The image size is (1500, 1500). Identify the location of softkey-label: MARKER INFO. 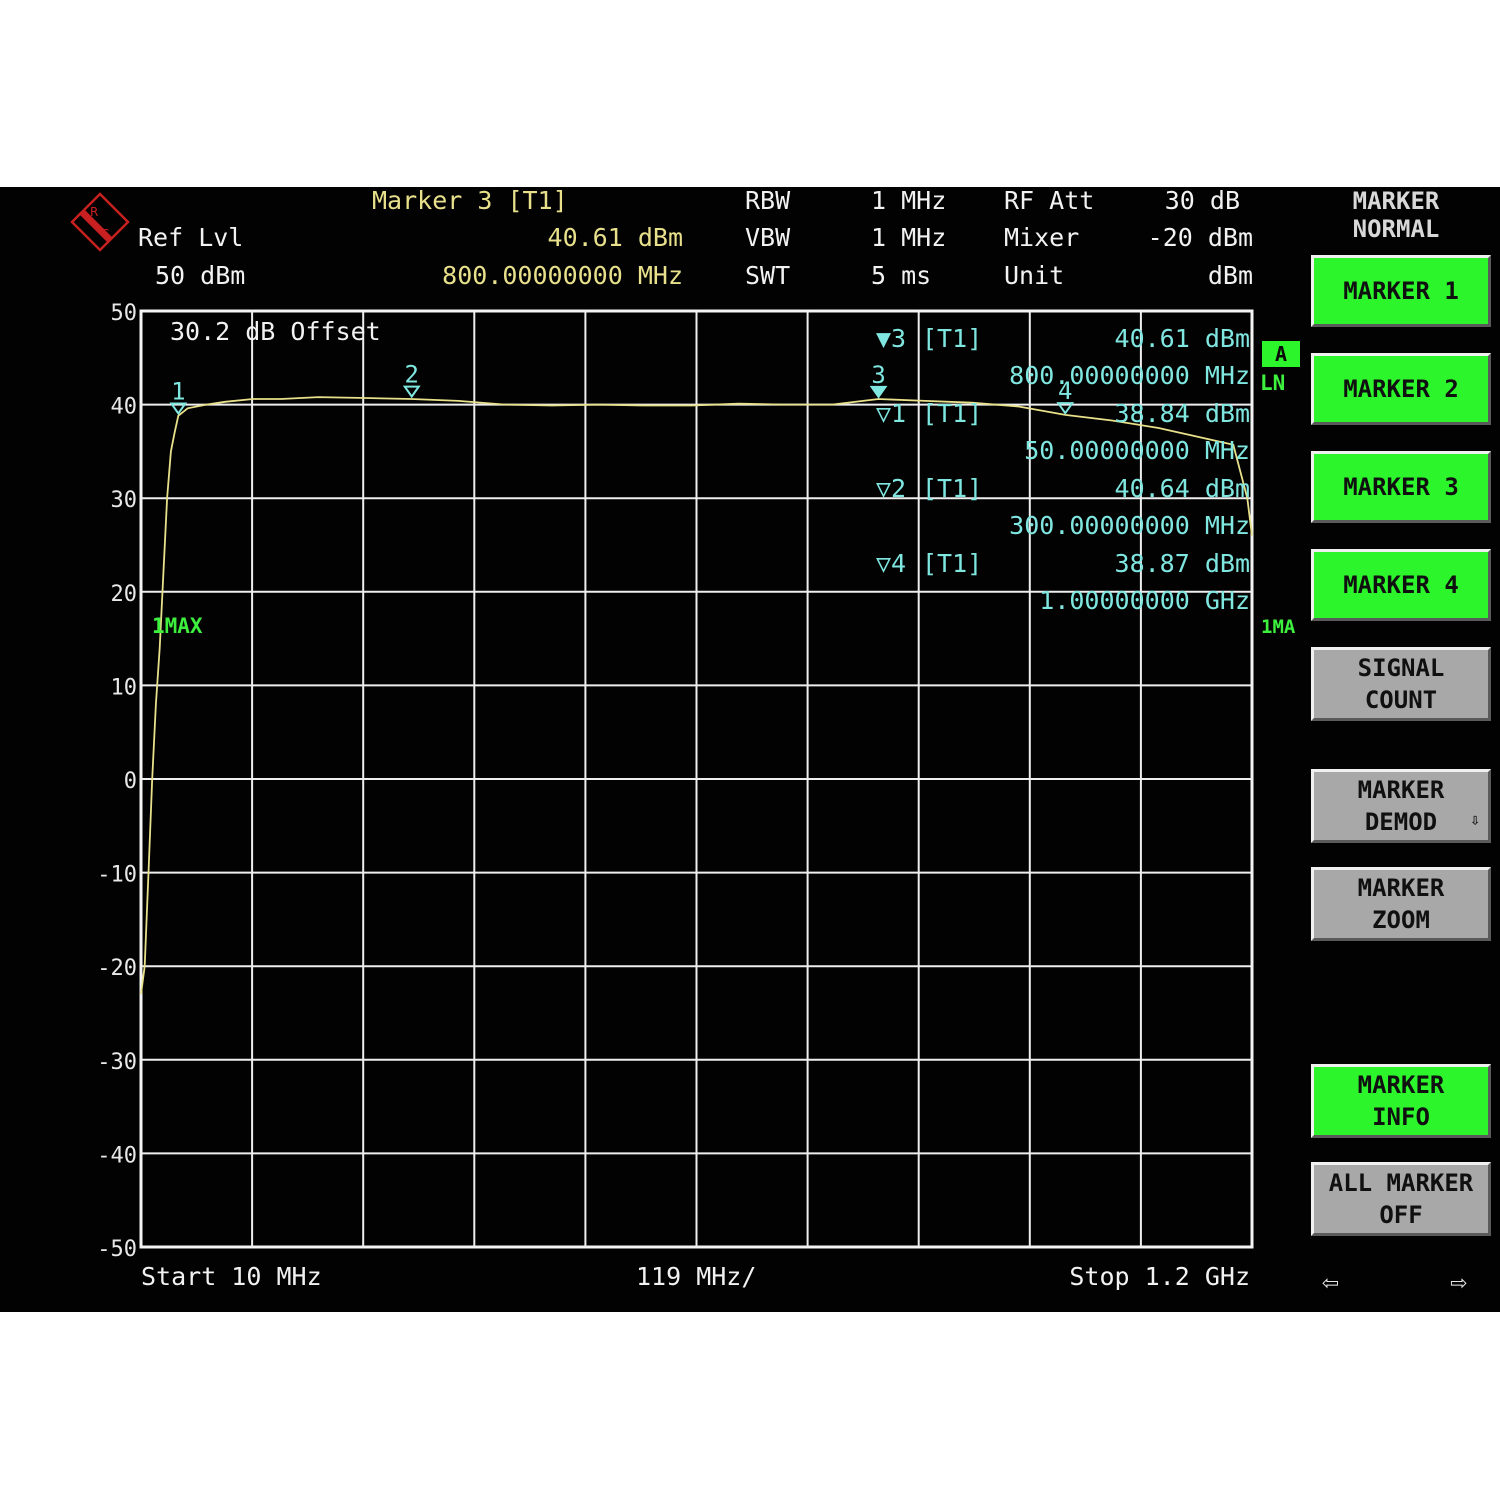
(1401, 1101).